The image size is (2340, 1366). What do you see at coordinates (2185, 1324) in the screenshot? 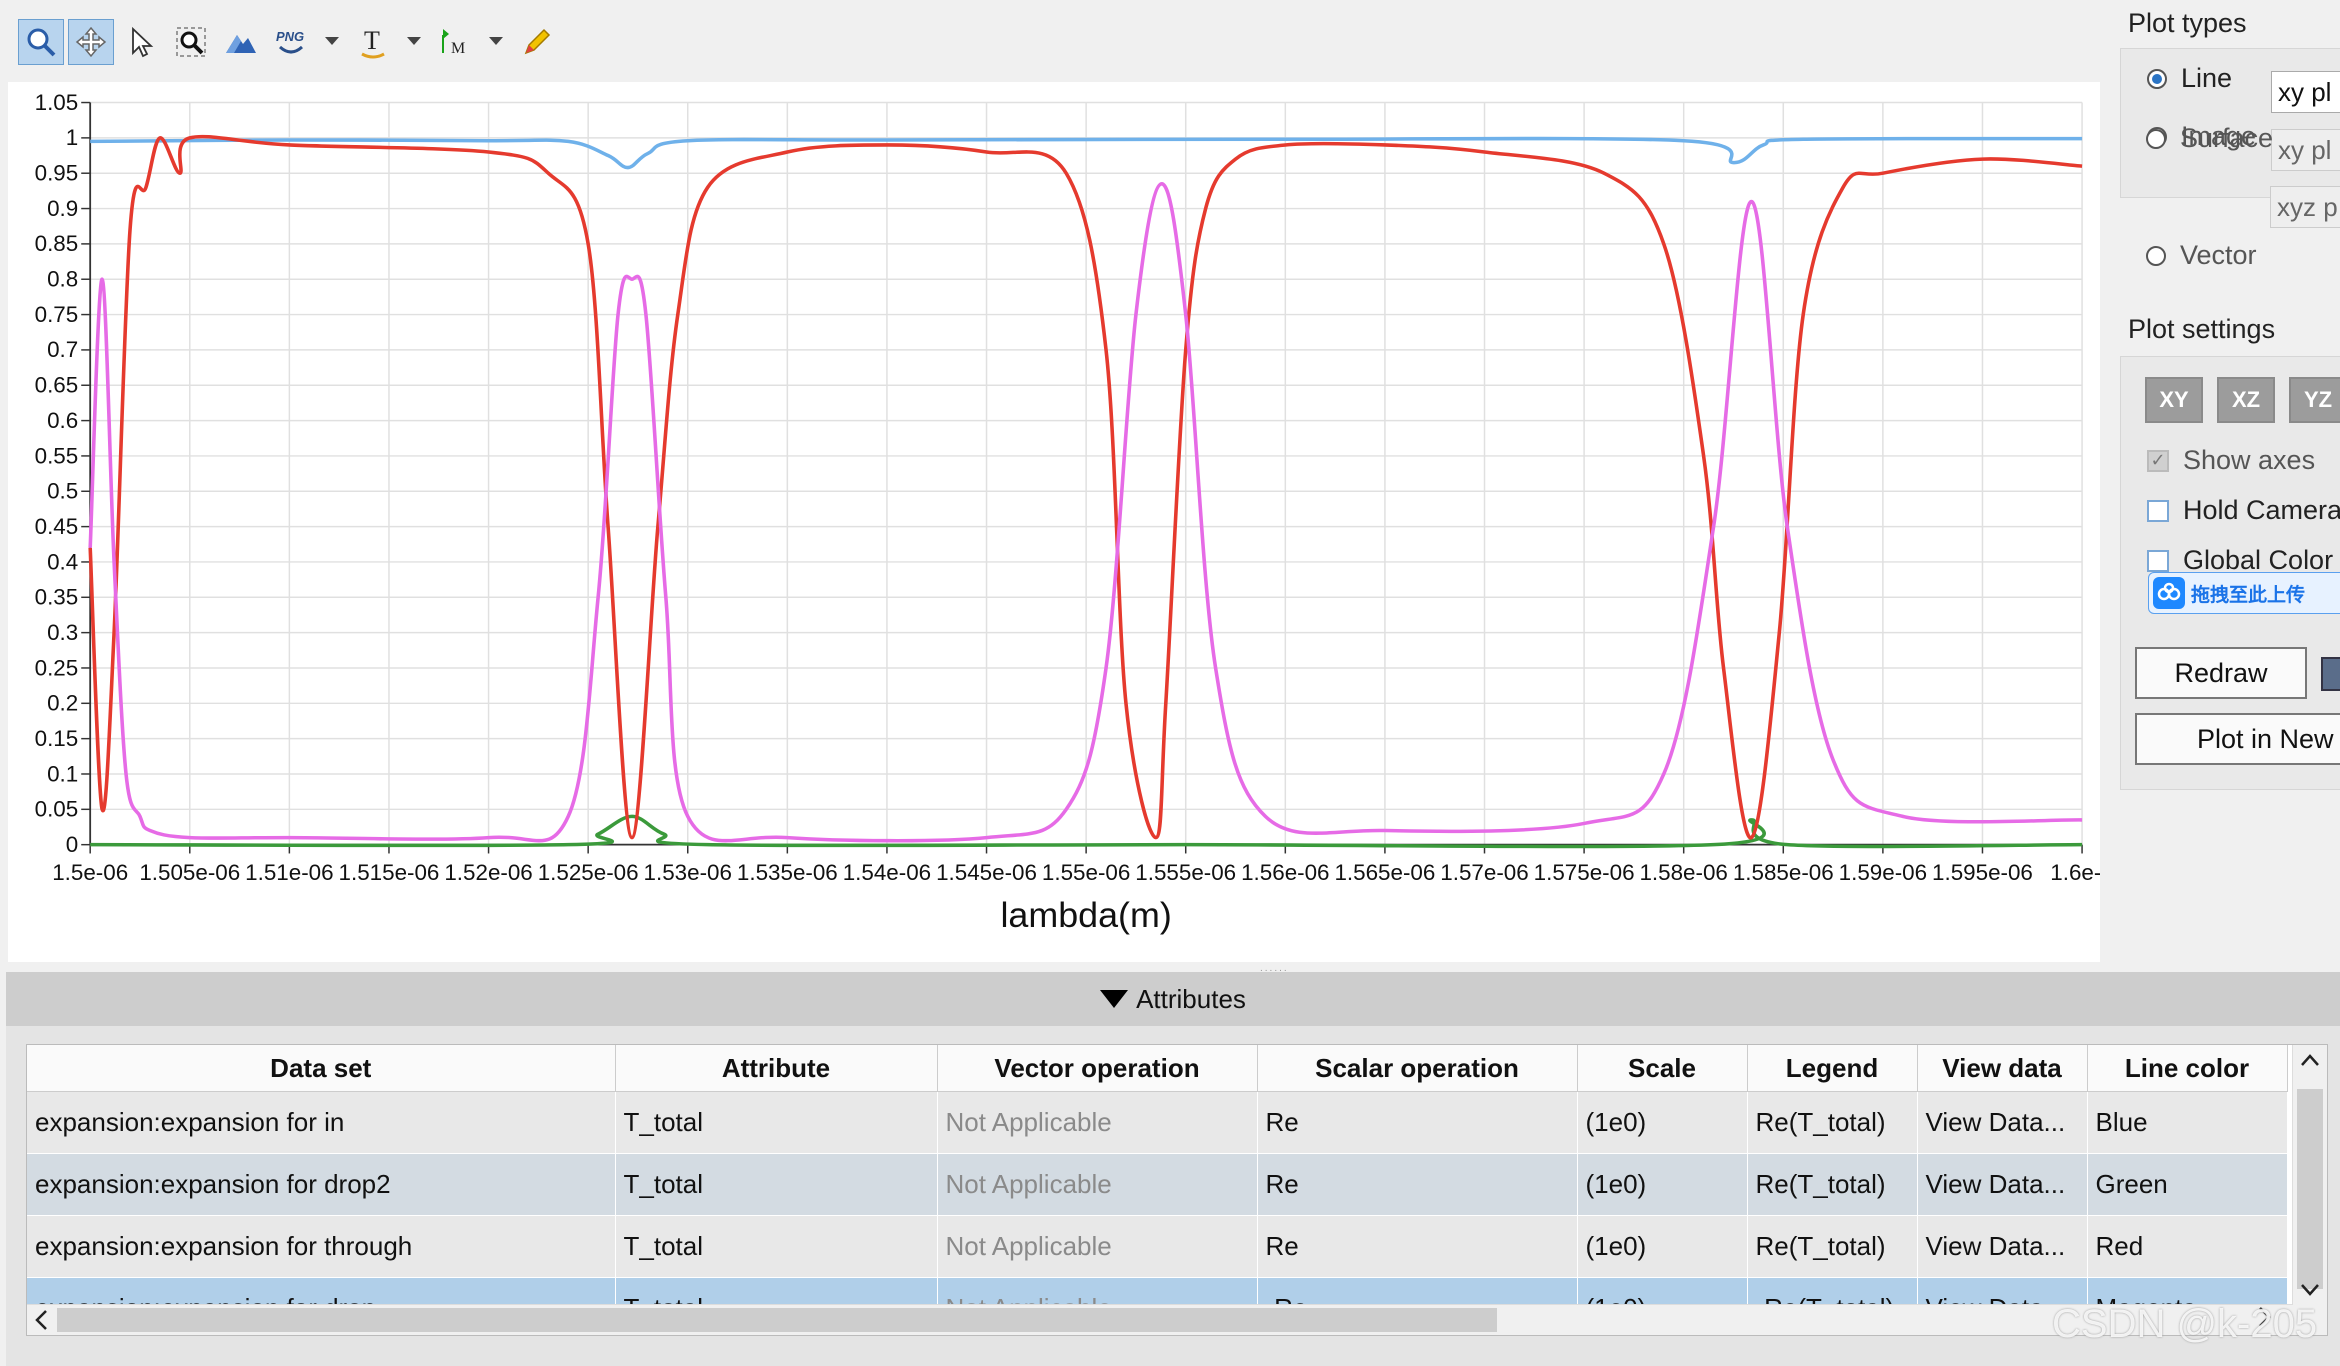
I see `watermark: CSDN @k-205` at bounding box center [2185, 1324].